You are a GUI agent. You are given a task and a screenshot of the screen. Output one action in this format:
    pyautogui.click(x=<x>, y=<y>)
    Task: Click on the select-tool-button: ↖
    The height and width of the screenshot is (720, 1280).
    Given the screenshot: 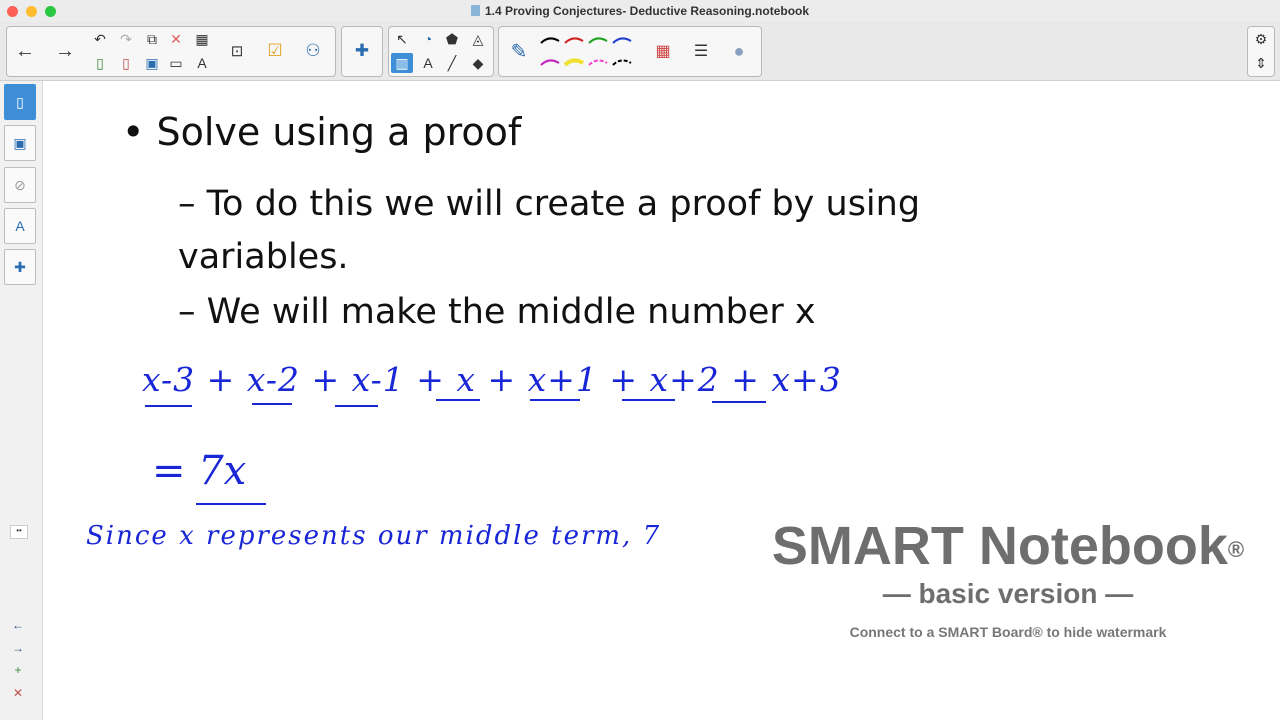 What is the action you would take?
    pyautogui.click(x=402, y=39)
    